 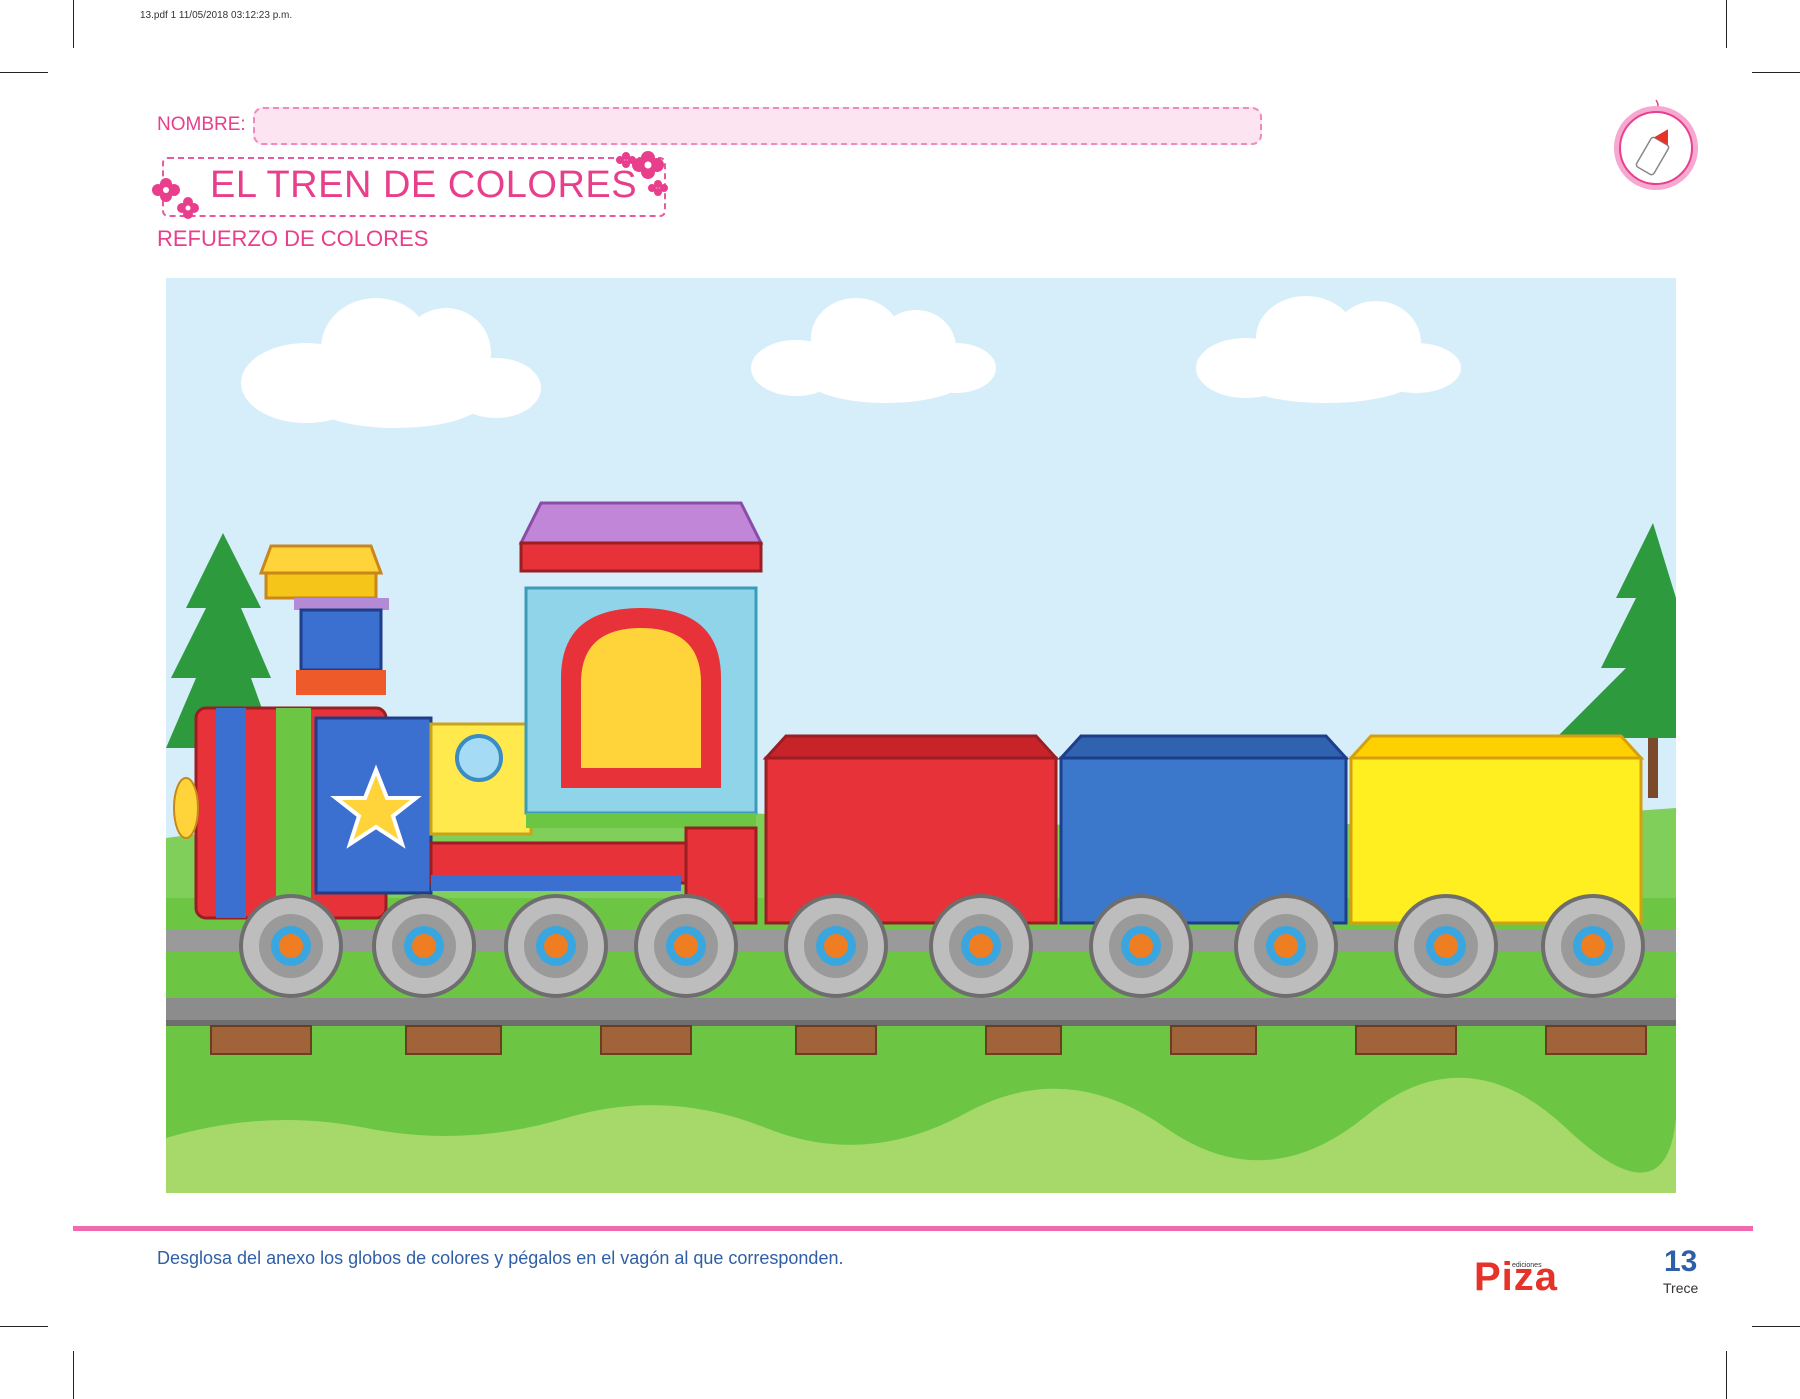 What do you see at coordinates (1516, 1277) in the screenshot?
I see `brand-logo: Piza` at bounding box center [1516, 1277].